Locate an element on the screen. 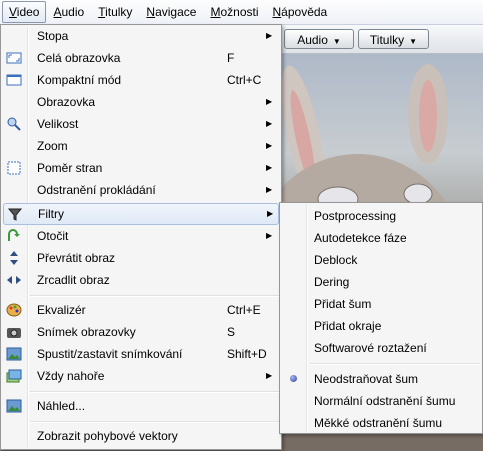  menu-item-shortcut: Ctrl+E is located at coordinates (244, 310).